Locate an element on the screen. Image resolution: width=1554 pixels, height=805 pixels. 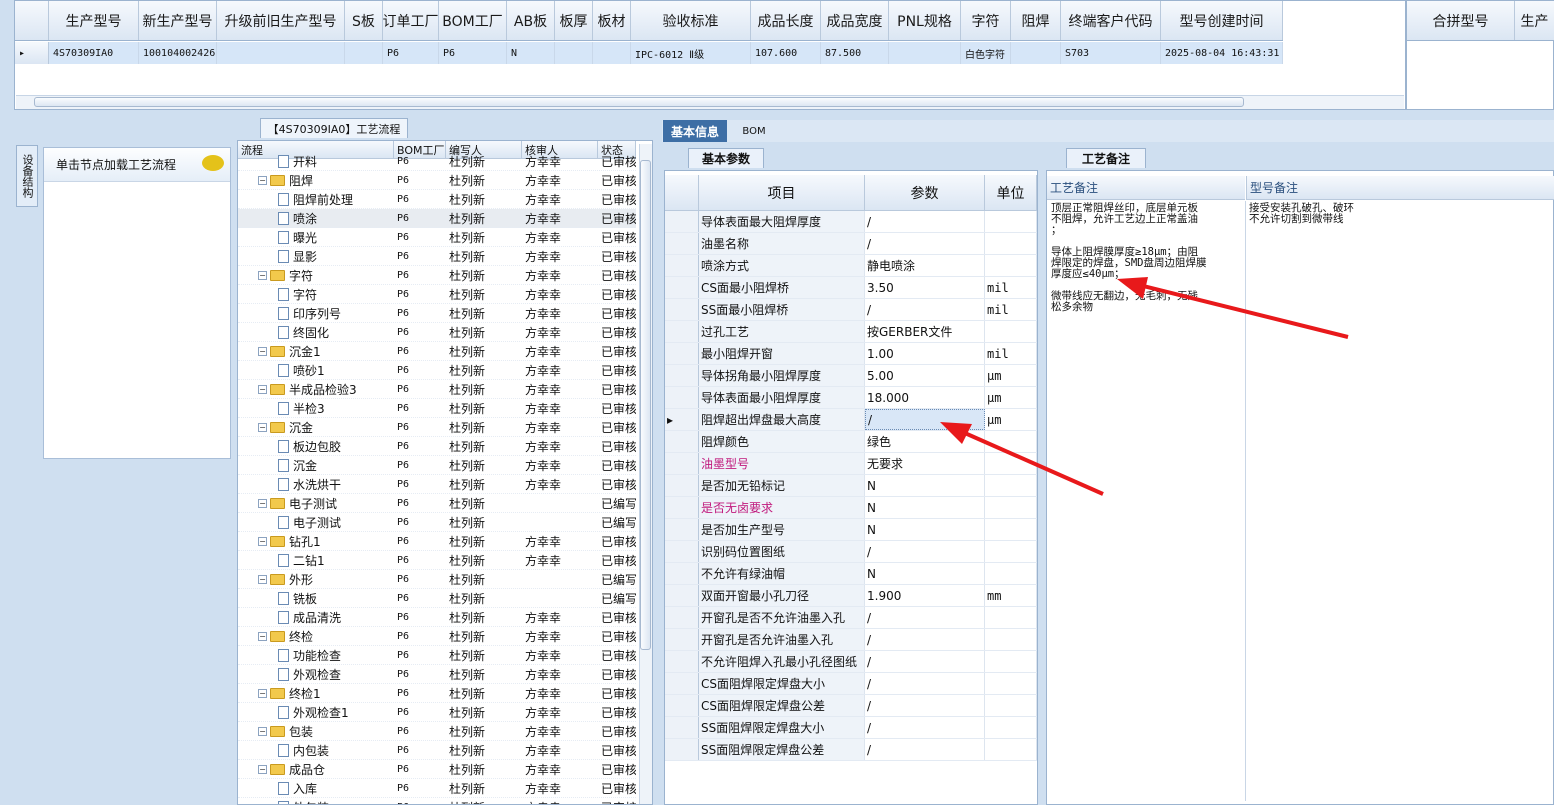
param-row: 是否加生产型号 N is located at coordinates (851, 530).